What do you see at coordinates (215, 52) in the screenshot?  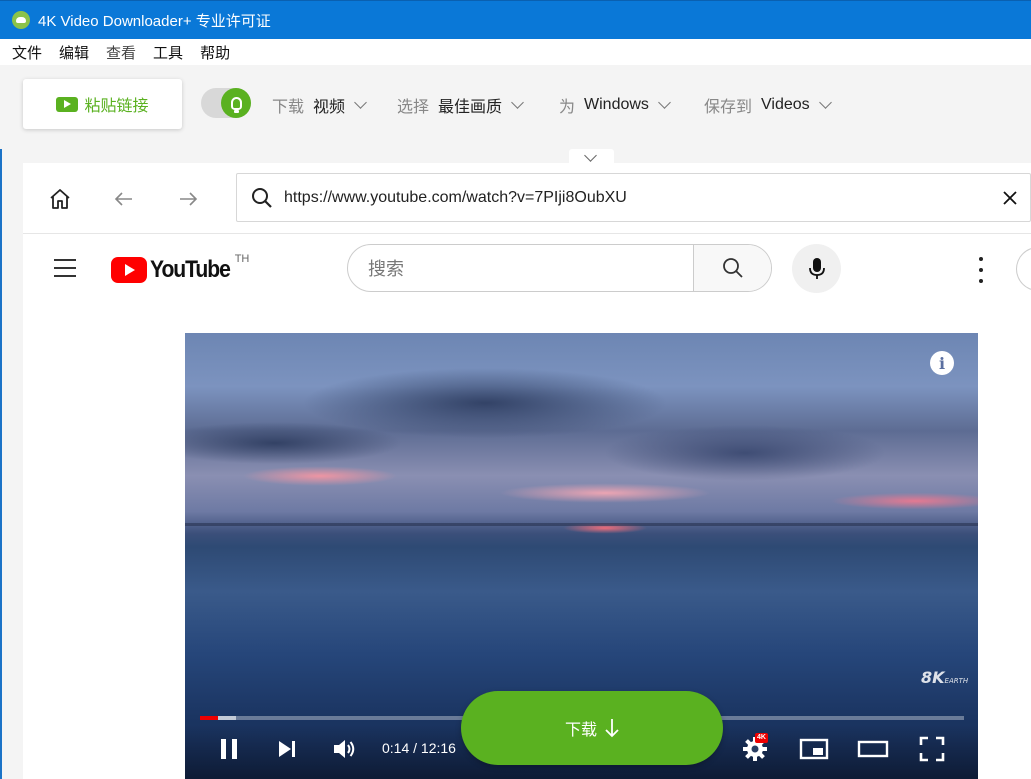 I see `menu-help: 帮助` at bounding box center [215, 52].